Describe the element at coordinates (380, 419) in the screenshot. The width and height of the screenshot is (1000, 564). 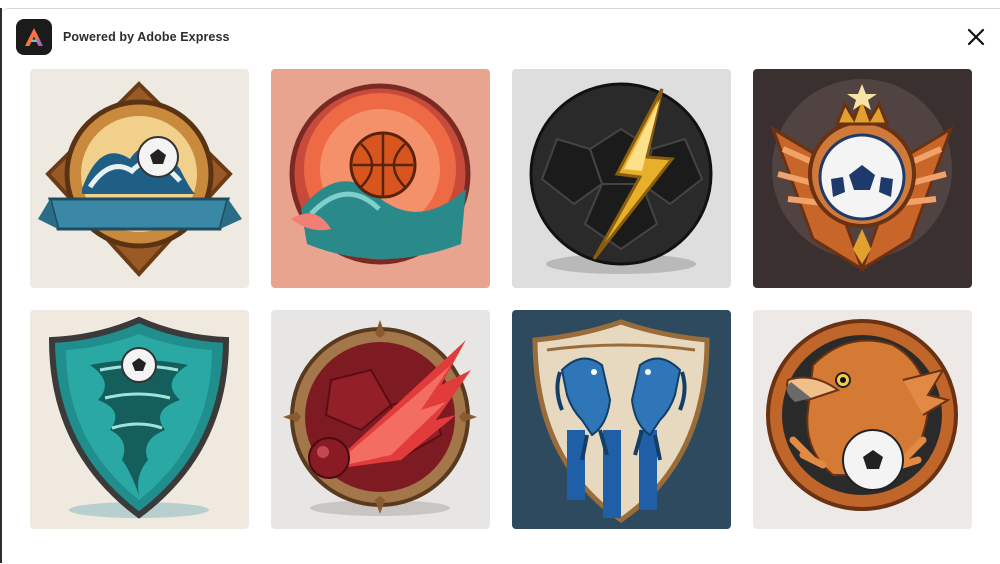
I see `gallery-item-fireball-badge` at that location.